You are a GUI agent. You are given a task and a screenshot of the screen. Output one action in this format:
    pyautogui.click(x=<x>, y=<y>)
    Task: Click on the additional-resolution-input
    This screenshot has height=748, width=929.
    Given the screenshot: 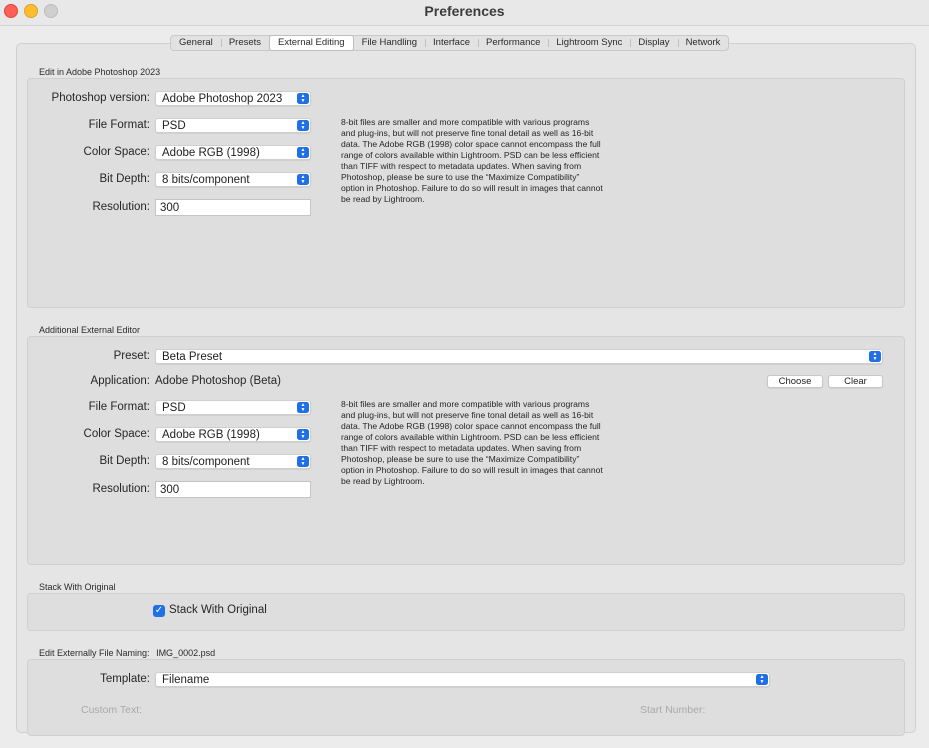 What is the action you would take?
    pyautogui.click(x=233, y=489)
    